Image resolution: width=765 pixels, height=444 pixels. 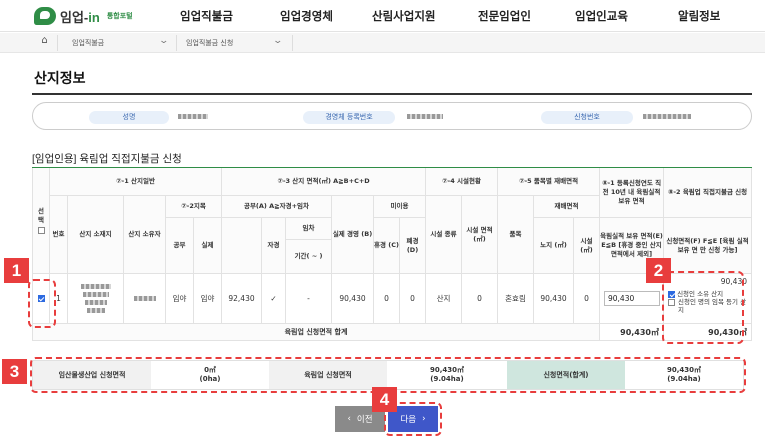 What do you see at coordinates (306, 16) in the screenshot?
I see `menu-forestry-business: 임업경영체` at bounding box center [306, 16].